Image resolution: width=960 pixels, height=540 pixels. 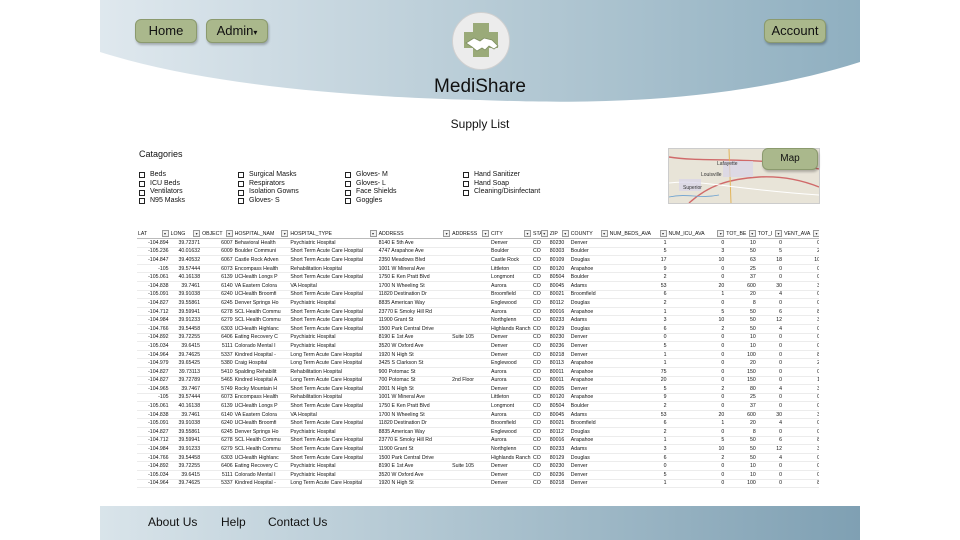 What do you see at coordinates (333, 234) in the screenshot?
I see `column-header: HOSPITAL_TYPE ▾` at bounding box center [333, 234].